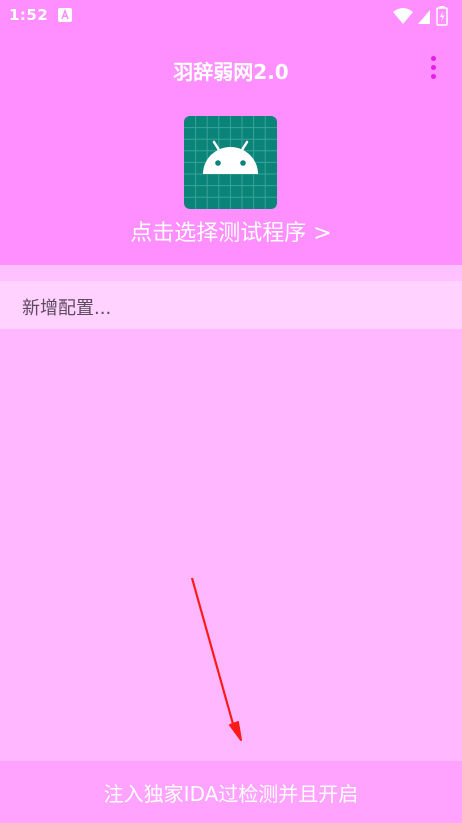 The width and height of the screenshot is (462, 823). Describe the element at coordinates (231, 16) in the screenshot. I see `status-bar: 1:52` at that location.